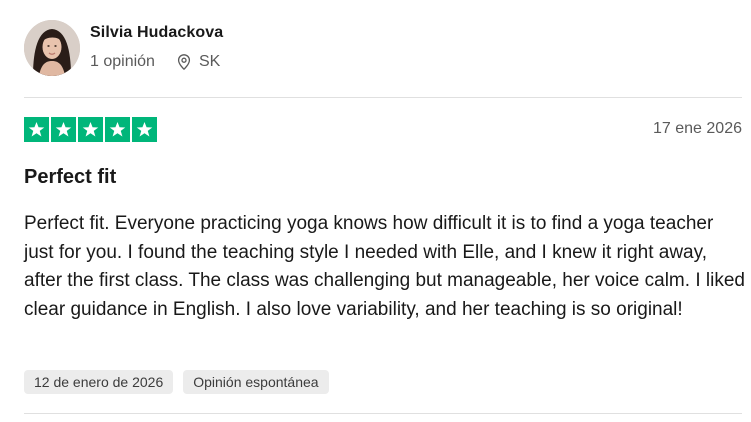 The width and height of the screenshot is (751, 422). What do you see at coordinates (123, 48) in the screenshot?
I see `reviewer-header: Silvia Hudackova 1 opinión SK` at bounding box center [123, 48].